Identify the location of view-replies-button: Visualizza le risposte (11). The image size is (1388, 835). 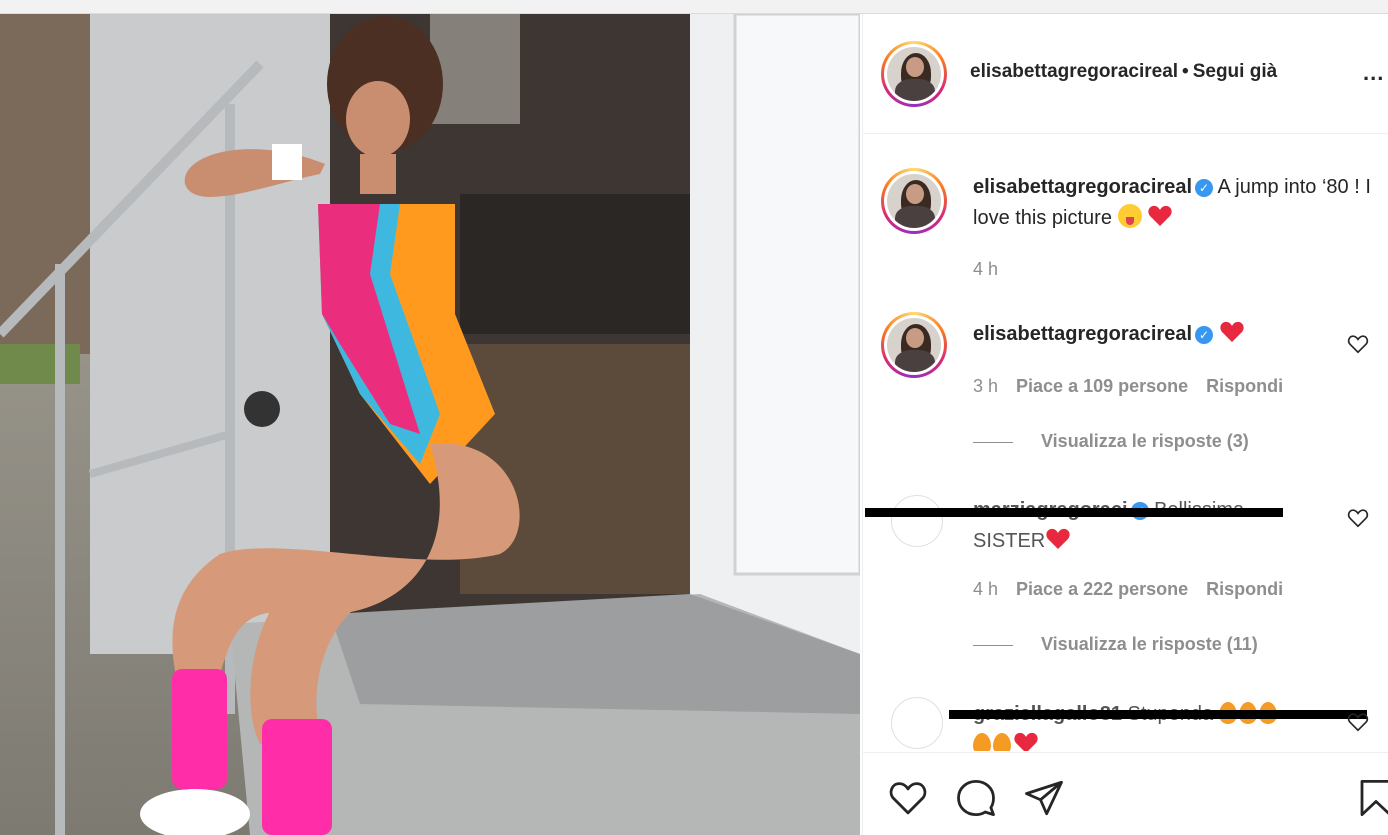
(1115, 644).